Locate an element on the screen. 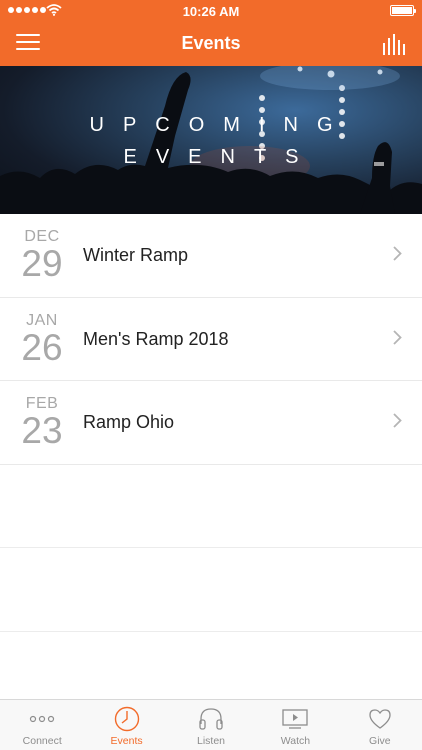  tab-label: Watch is located at coordinates (295, 741).